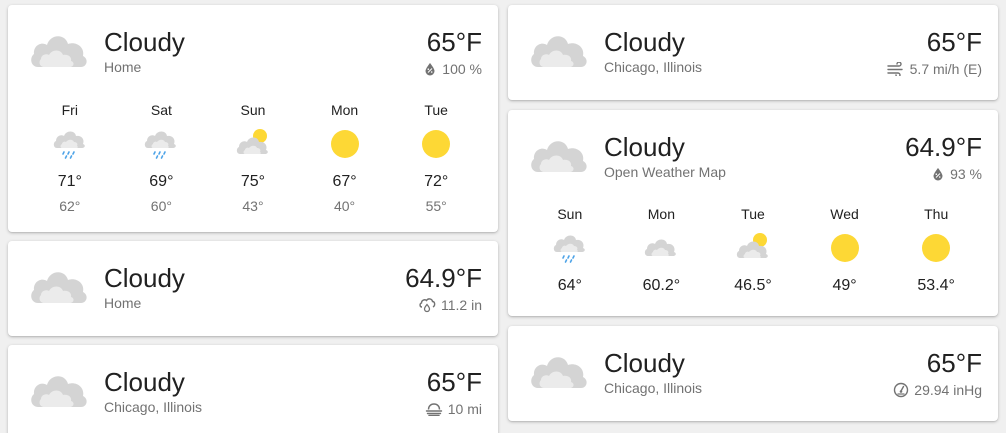 The image size is (1006, 433). What do you see at coordinates (936, 285) in the screenshot?
I see `forecast-high: 53.4°` at bounding box center [936, 285].